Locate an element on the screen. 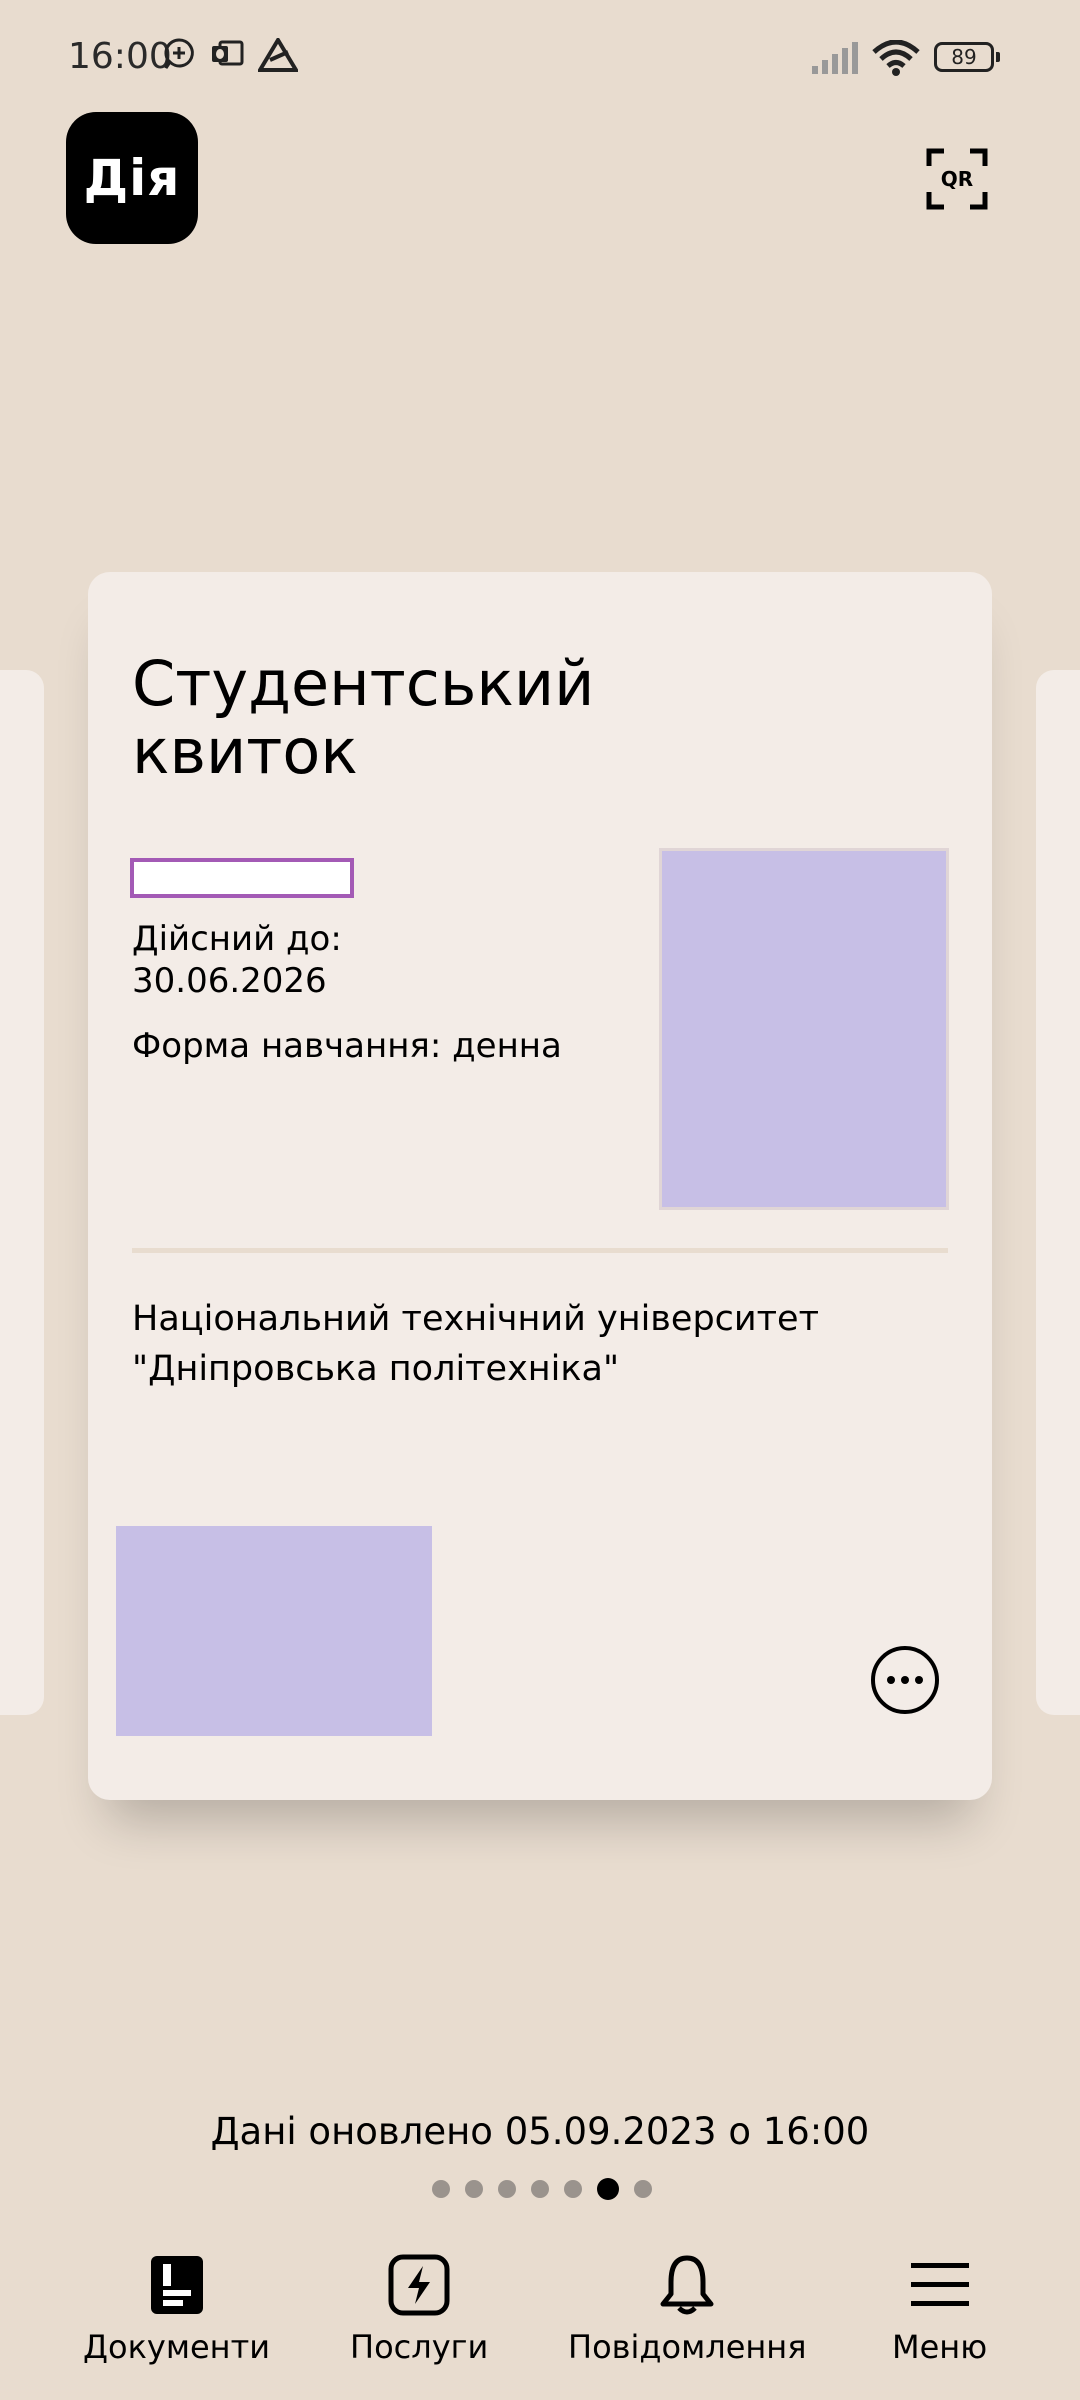 Image resolution: width=1080 pixels, height=2400 pixels. nav-services: Послуги is located at coordinates (419, 2308).